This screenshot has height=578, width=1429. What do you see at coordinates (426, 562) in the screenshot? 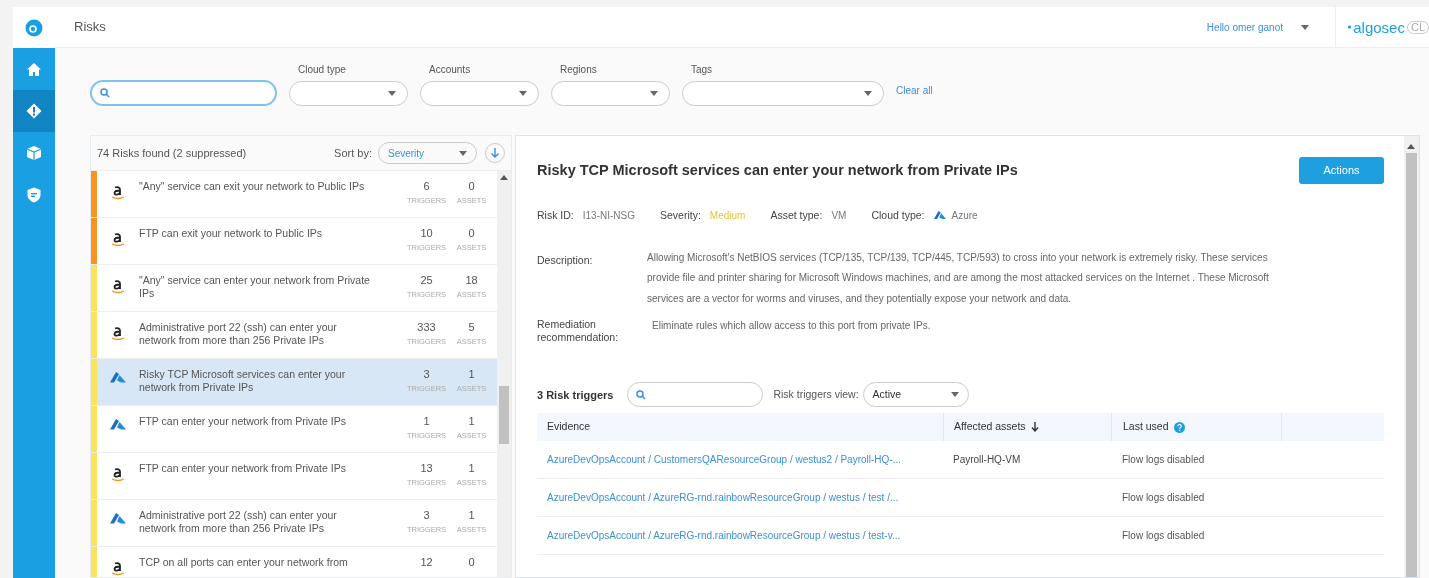
I see `trigger-count: 12` at bounding box center [426, 562].